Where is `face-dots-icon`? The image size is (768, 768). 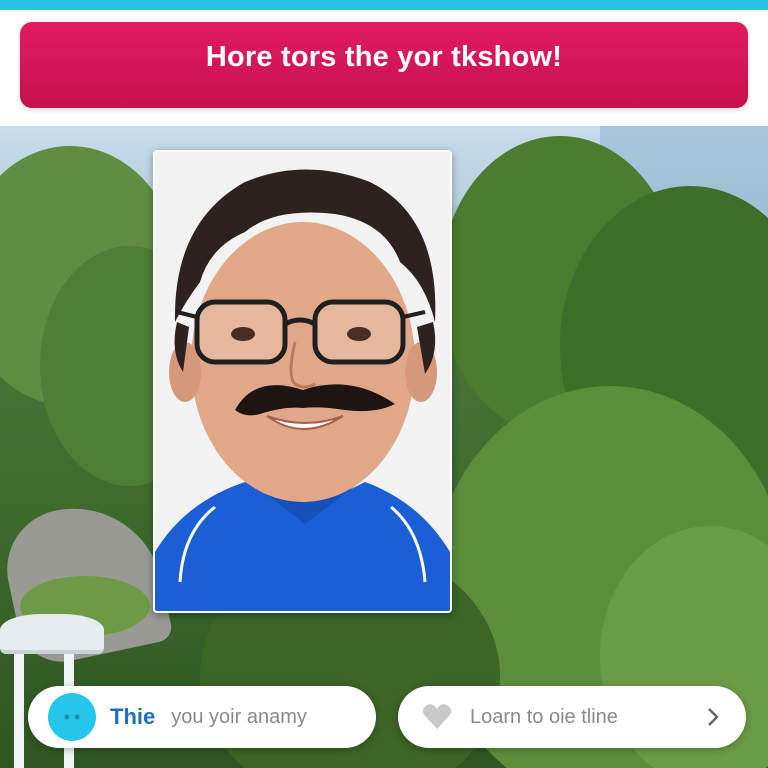
face-dots-icon is located at coordinates (72, 717).